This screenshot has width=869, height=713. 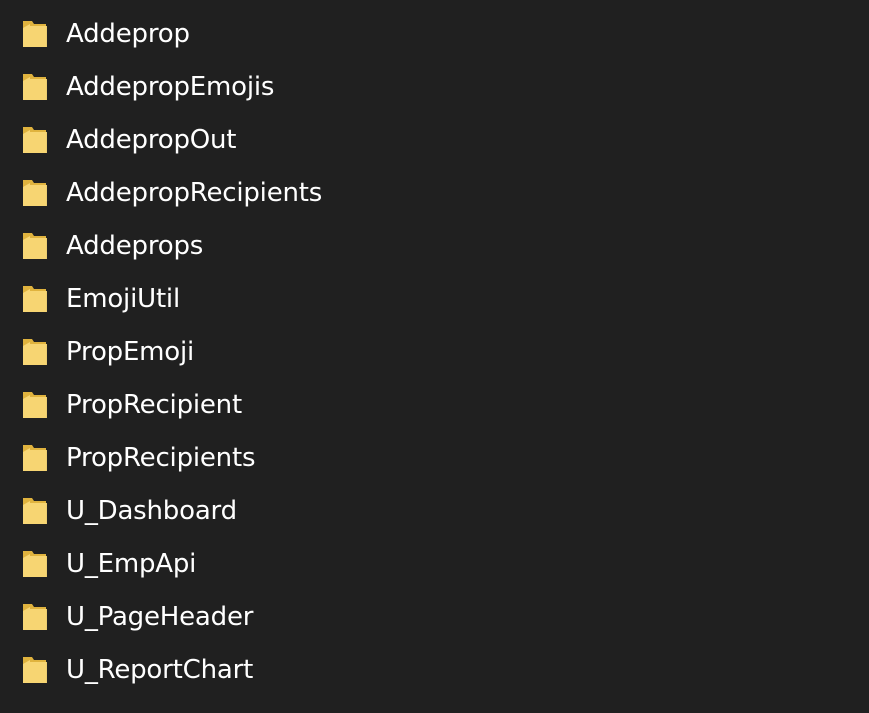 I want to click on folder-name: PropEmoji, so click(x=130, y=351).